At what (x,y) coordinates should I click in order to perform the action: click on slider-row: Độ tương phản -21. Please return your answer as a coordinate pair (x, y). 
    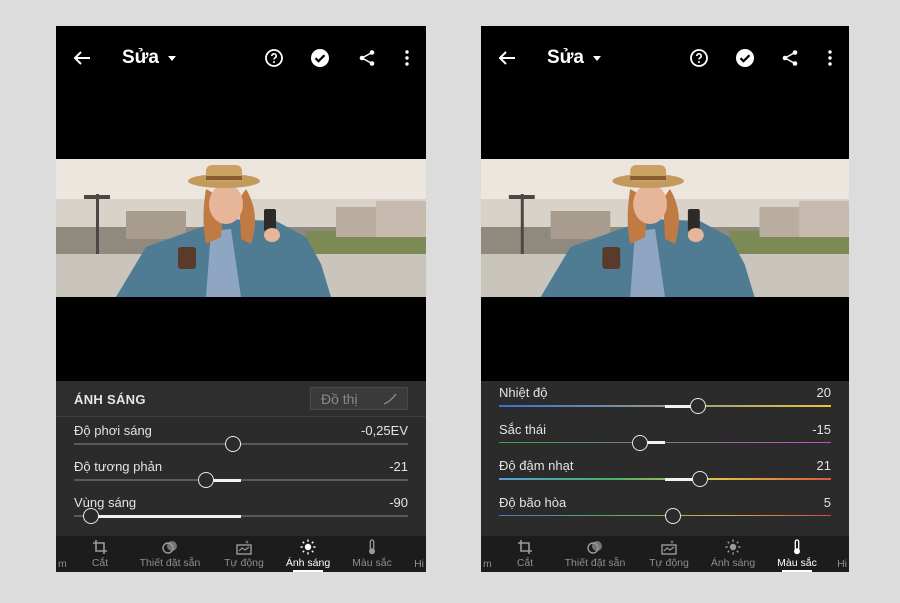
    Looking at the image, I should click on (241, 477).